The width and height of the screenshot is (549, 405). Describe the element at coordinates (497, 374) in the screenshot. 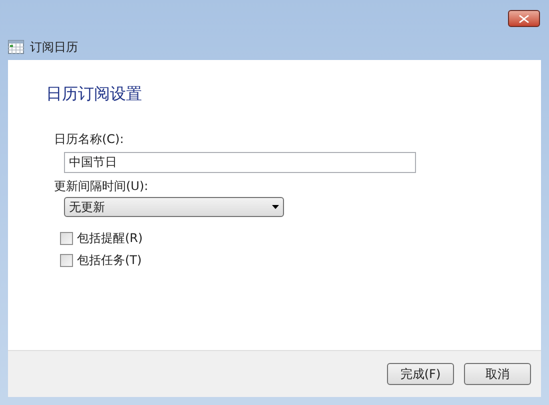

I see `dialog-button: 取消` at that location.